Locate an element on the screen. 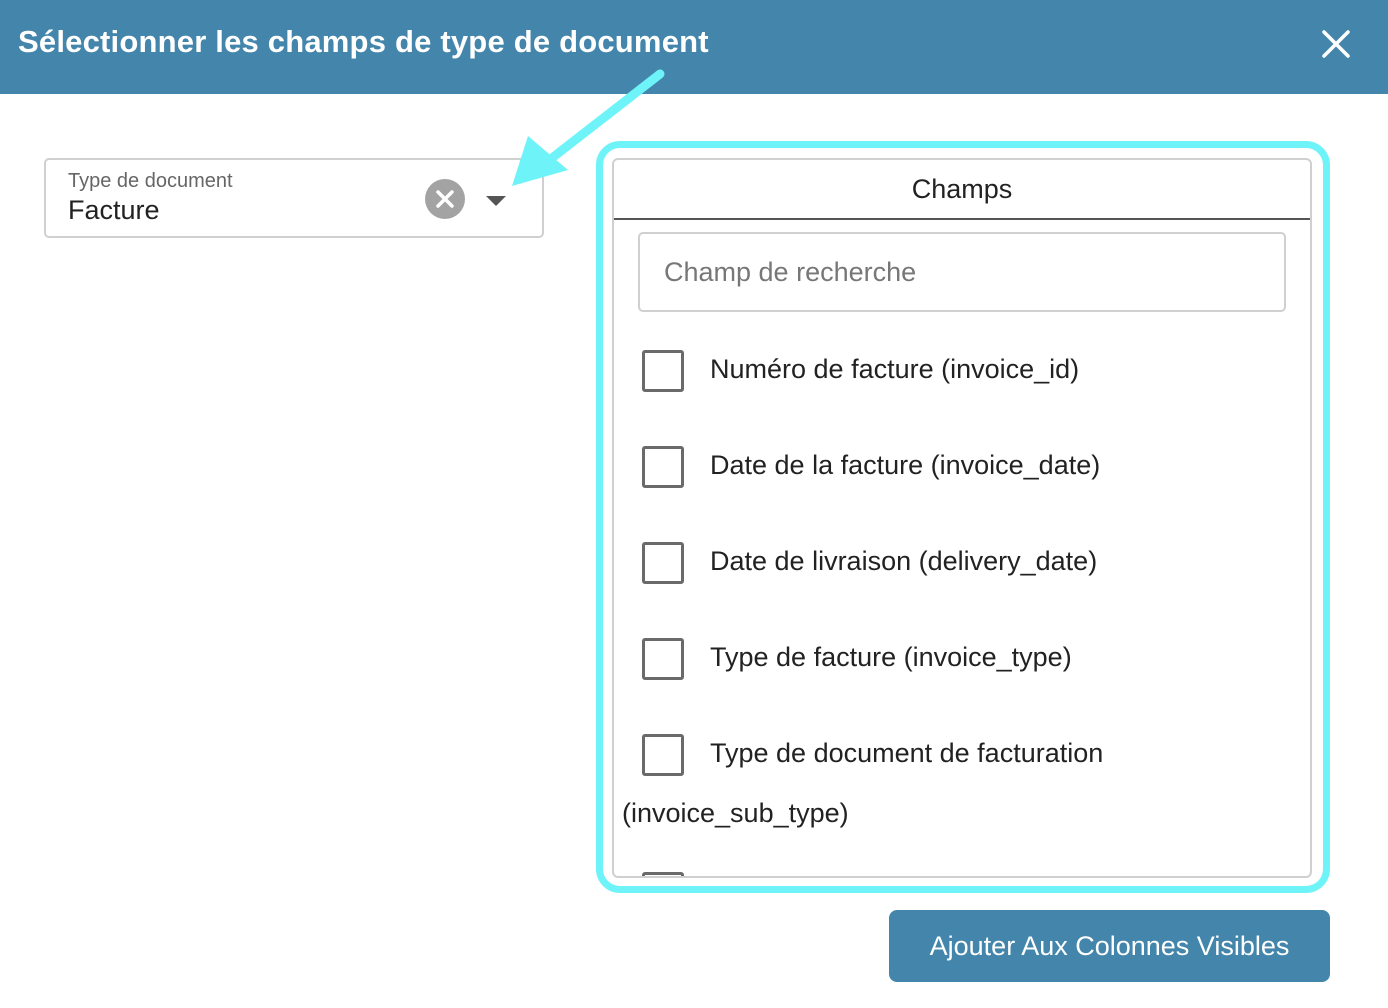 The image size is (1388, 1008). fields-panel-header: Champs is located at coordinates (962, 190).